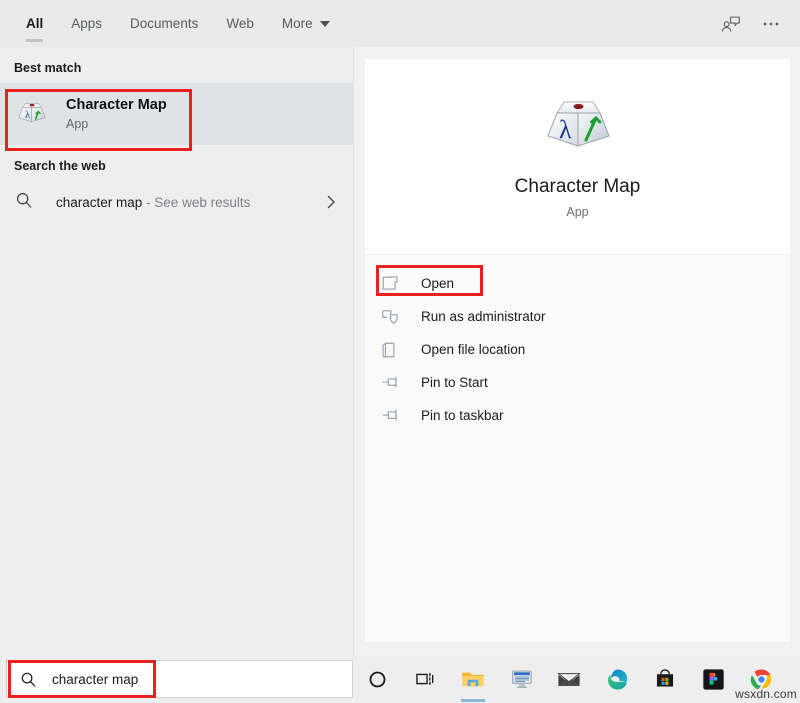 The height and width of the screenshot is (703, 800). I want to click on tab-apps-label: Apps, so click(87, 23).